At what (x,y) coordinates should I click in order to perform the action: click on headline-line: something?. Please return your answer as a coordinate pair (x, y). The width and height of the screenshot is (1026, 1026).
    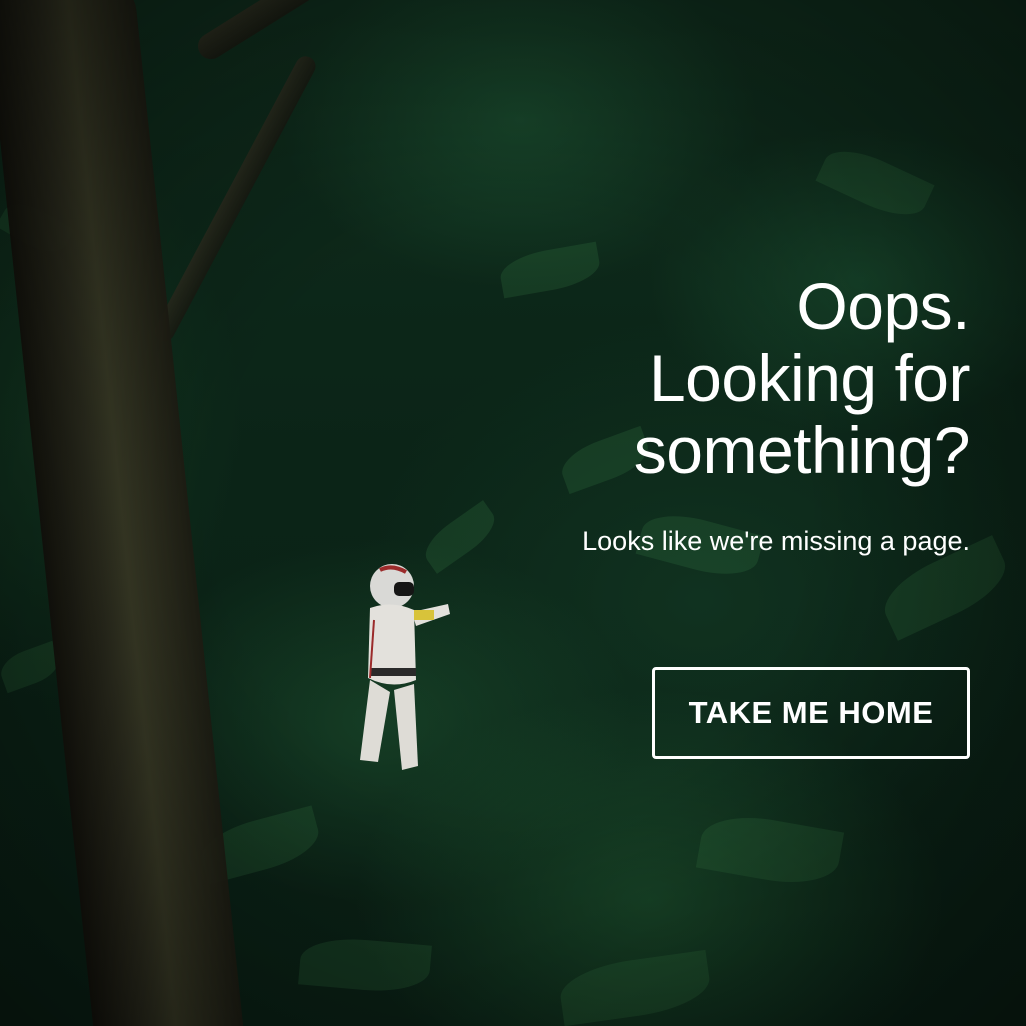
    Looking at the image, I should click on (802, 450).